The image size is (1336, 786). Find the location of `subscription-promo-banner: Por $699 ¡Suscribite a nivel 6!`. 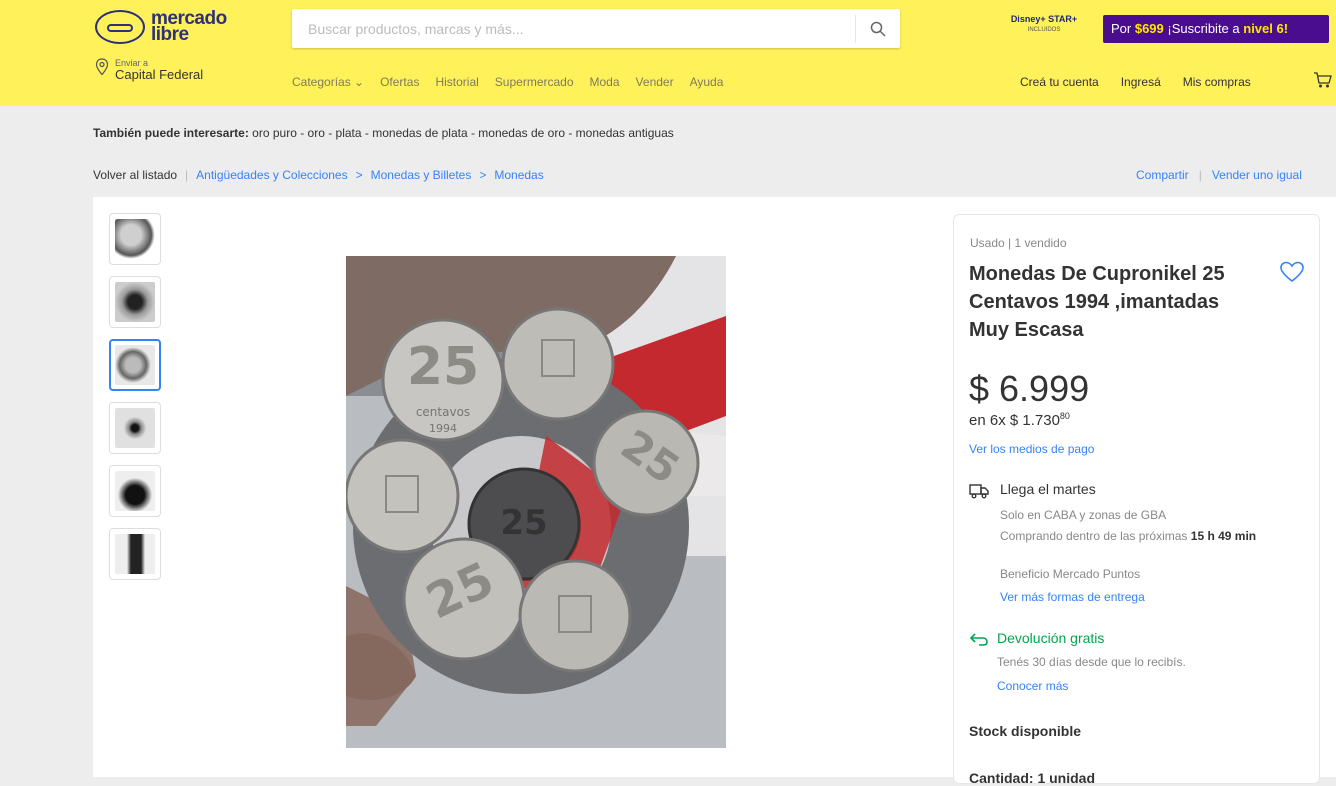

subscription-promo-banner: Por $699 ¡Suscribite a nivel 6! is located at coordinates (1216, 29).